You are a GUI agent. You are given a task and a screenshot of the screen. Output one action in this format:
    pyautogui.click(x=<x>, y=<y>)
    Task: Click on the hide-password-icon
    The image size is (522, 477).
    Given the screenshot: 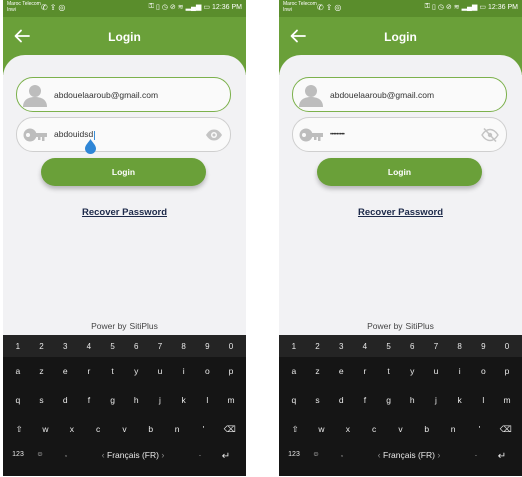 What is the action you would take?
    pyautogui.click(x=490, y=135)
    